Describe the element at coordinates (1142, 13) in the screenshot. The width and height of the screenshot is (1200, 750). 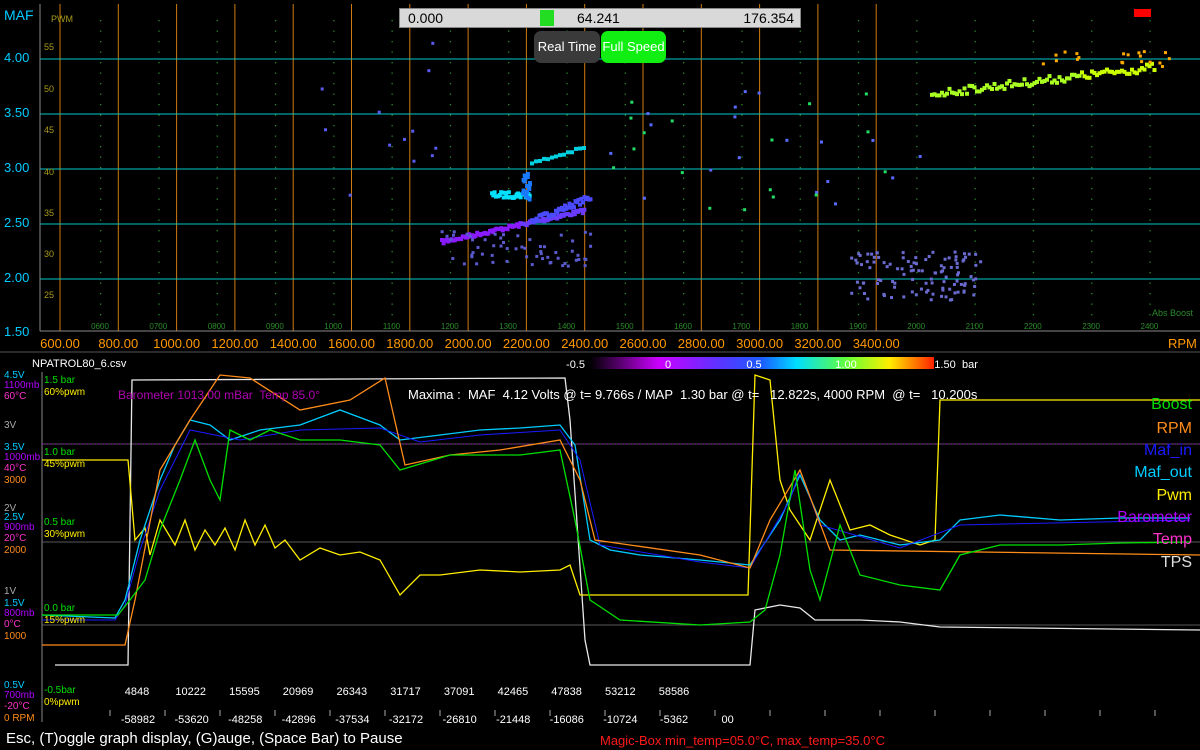
I see `record-indicator` at that location.